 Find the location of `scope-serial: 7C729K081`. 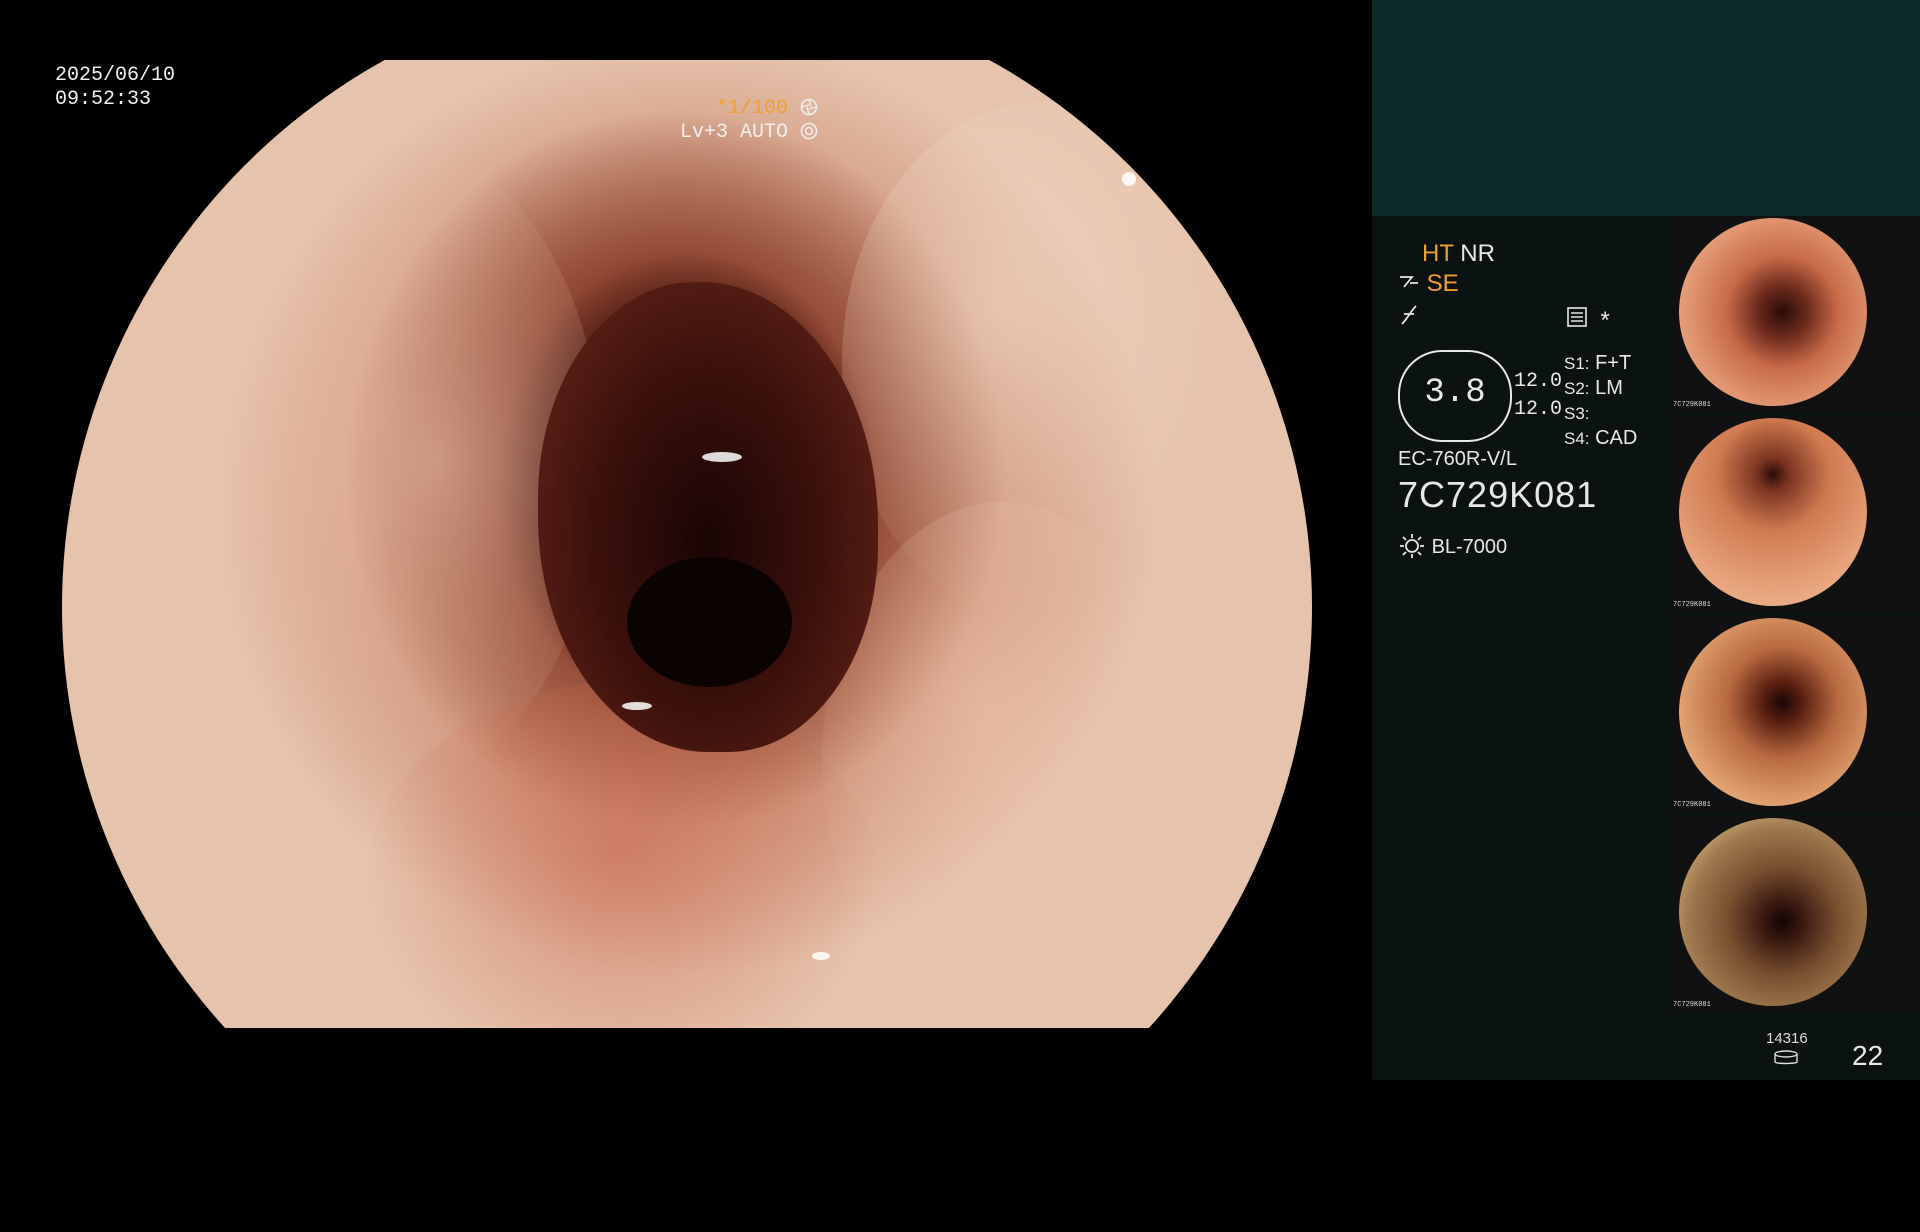

scope-serial: 7C729K081 is located at coordinates (1498, 494).